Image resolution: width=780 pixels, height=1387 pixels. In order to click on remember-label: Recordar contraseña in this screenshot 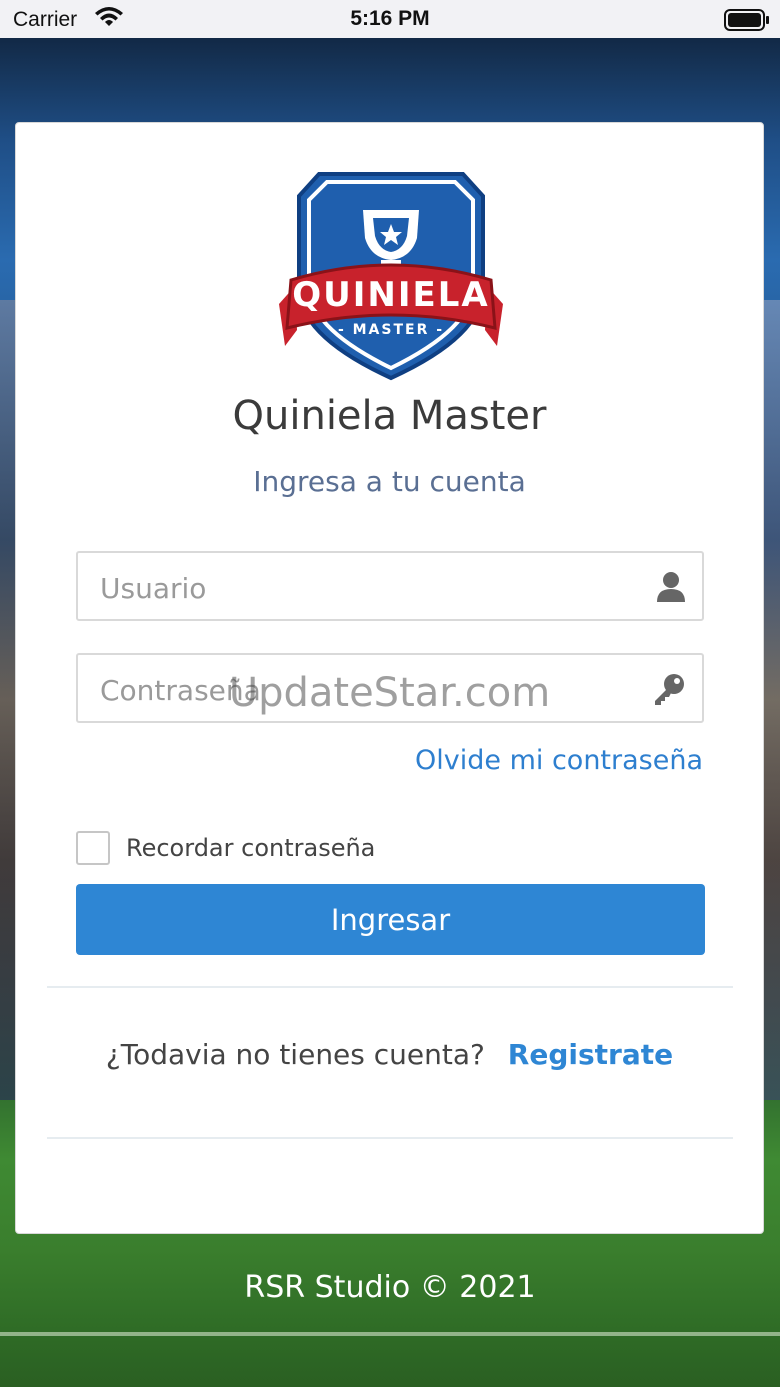, I will do `click(251, 848)`.